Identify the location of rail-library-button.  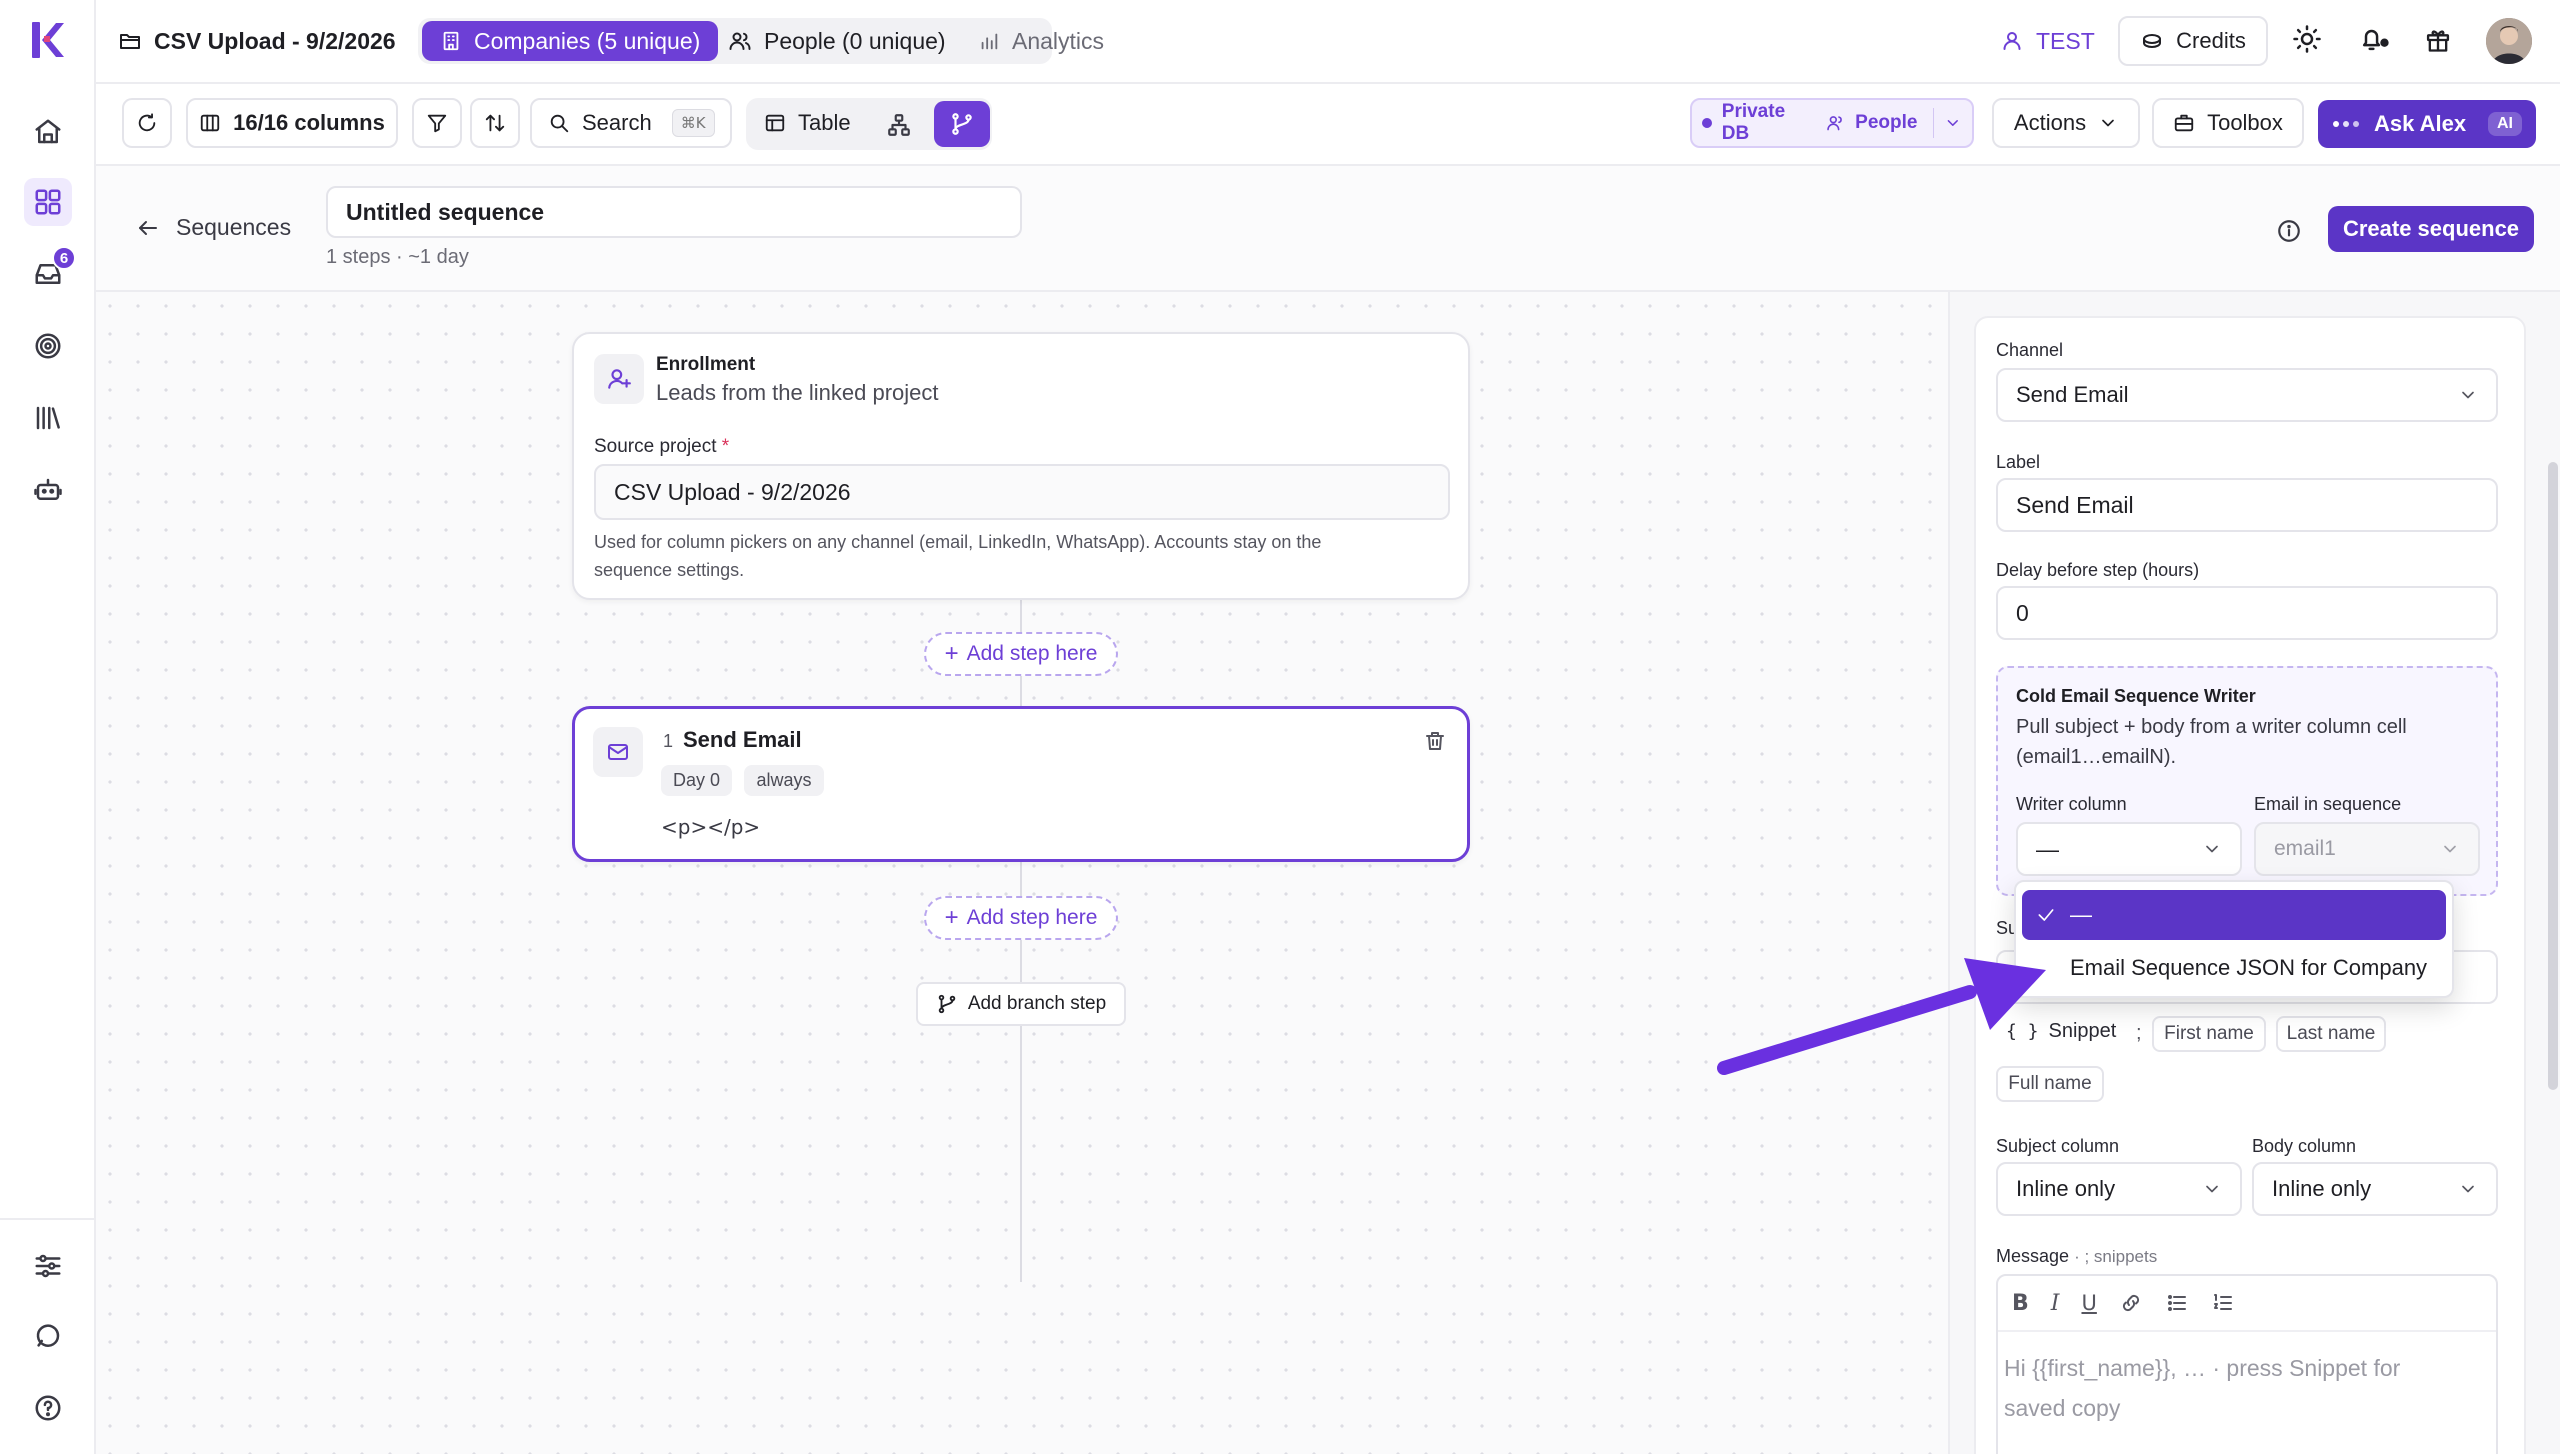
(48, 418).